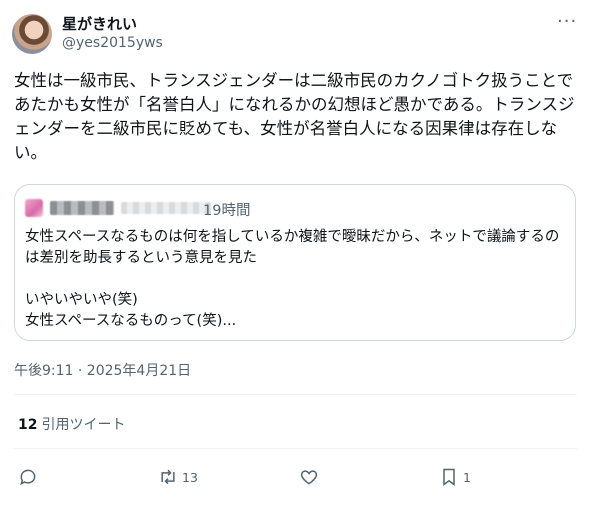 The height and width of the screenshot is (510, 591). I want to click on quote-count: 12 引用ツイート, so click(71, 424).